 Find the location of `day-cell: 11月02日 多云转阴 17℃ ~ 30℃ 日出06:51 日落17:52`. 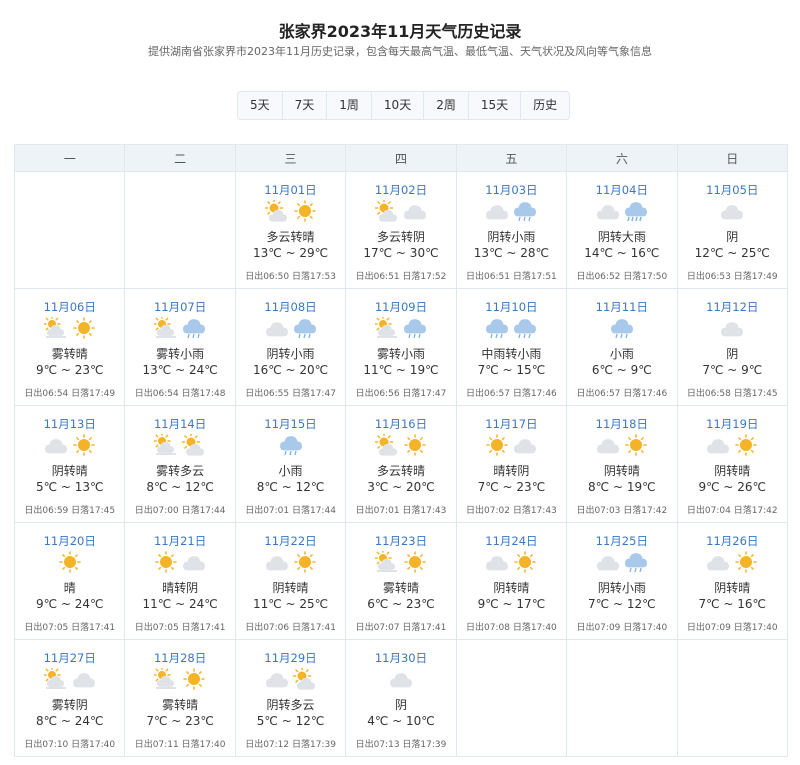

day-cell: 11月02日 多云转阴 17℃ ~ 30℃ 日出06:51 日落17:52 is located at coordinates (401, 230).